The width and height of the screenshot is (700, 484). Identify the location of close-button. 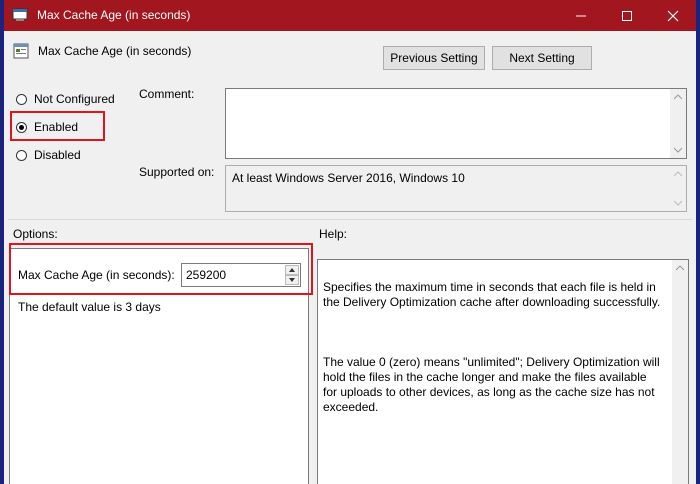
(673, 15).